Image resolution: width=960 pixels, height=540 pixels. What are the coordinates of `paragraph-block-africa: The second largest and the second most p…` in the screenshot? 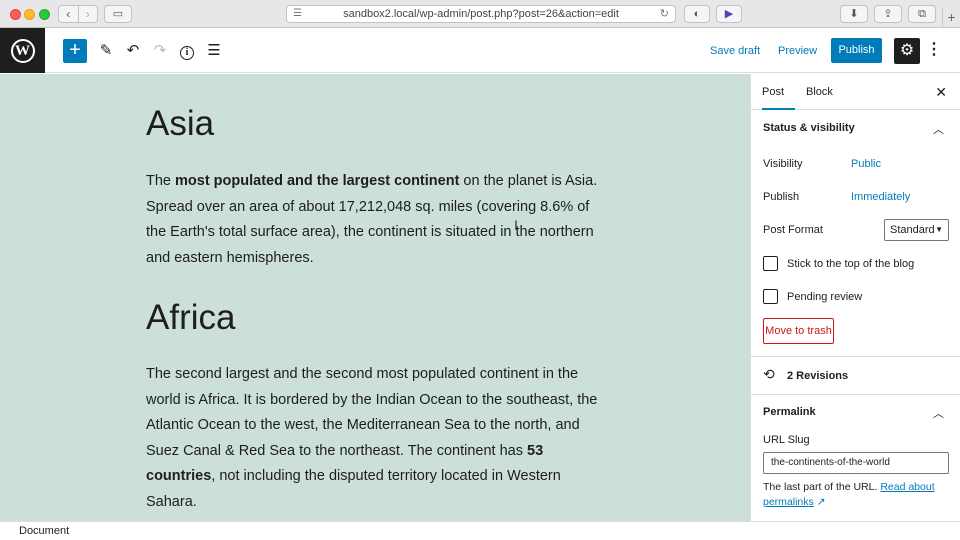 It's located at (376, 438).